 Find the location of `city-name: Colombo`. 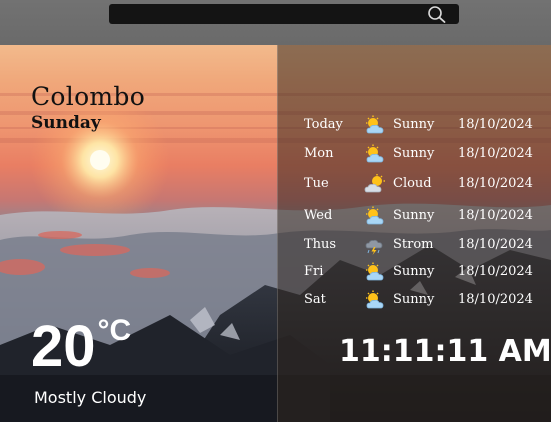

city-name: Colombo is located at coordinates (88, 96).